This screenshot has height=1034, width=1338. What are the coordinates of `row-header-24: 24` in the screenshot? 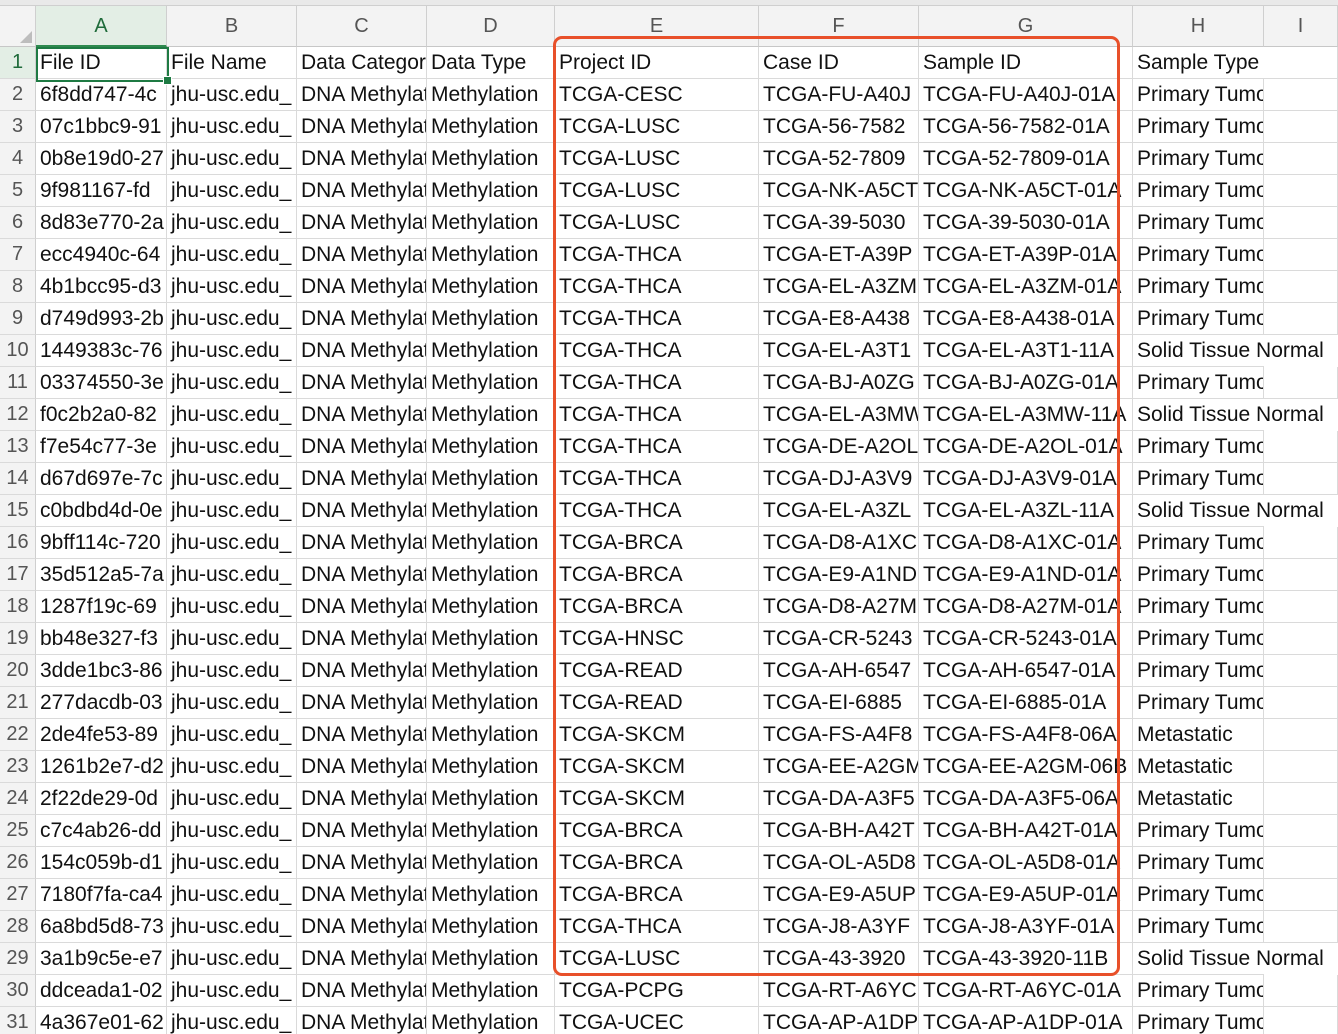 It's located at (18, 799).